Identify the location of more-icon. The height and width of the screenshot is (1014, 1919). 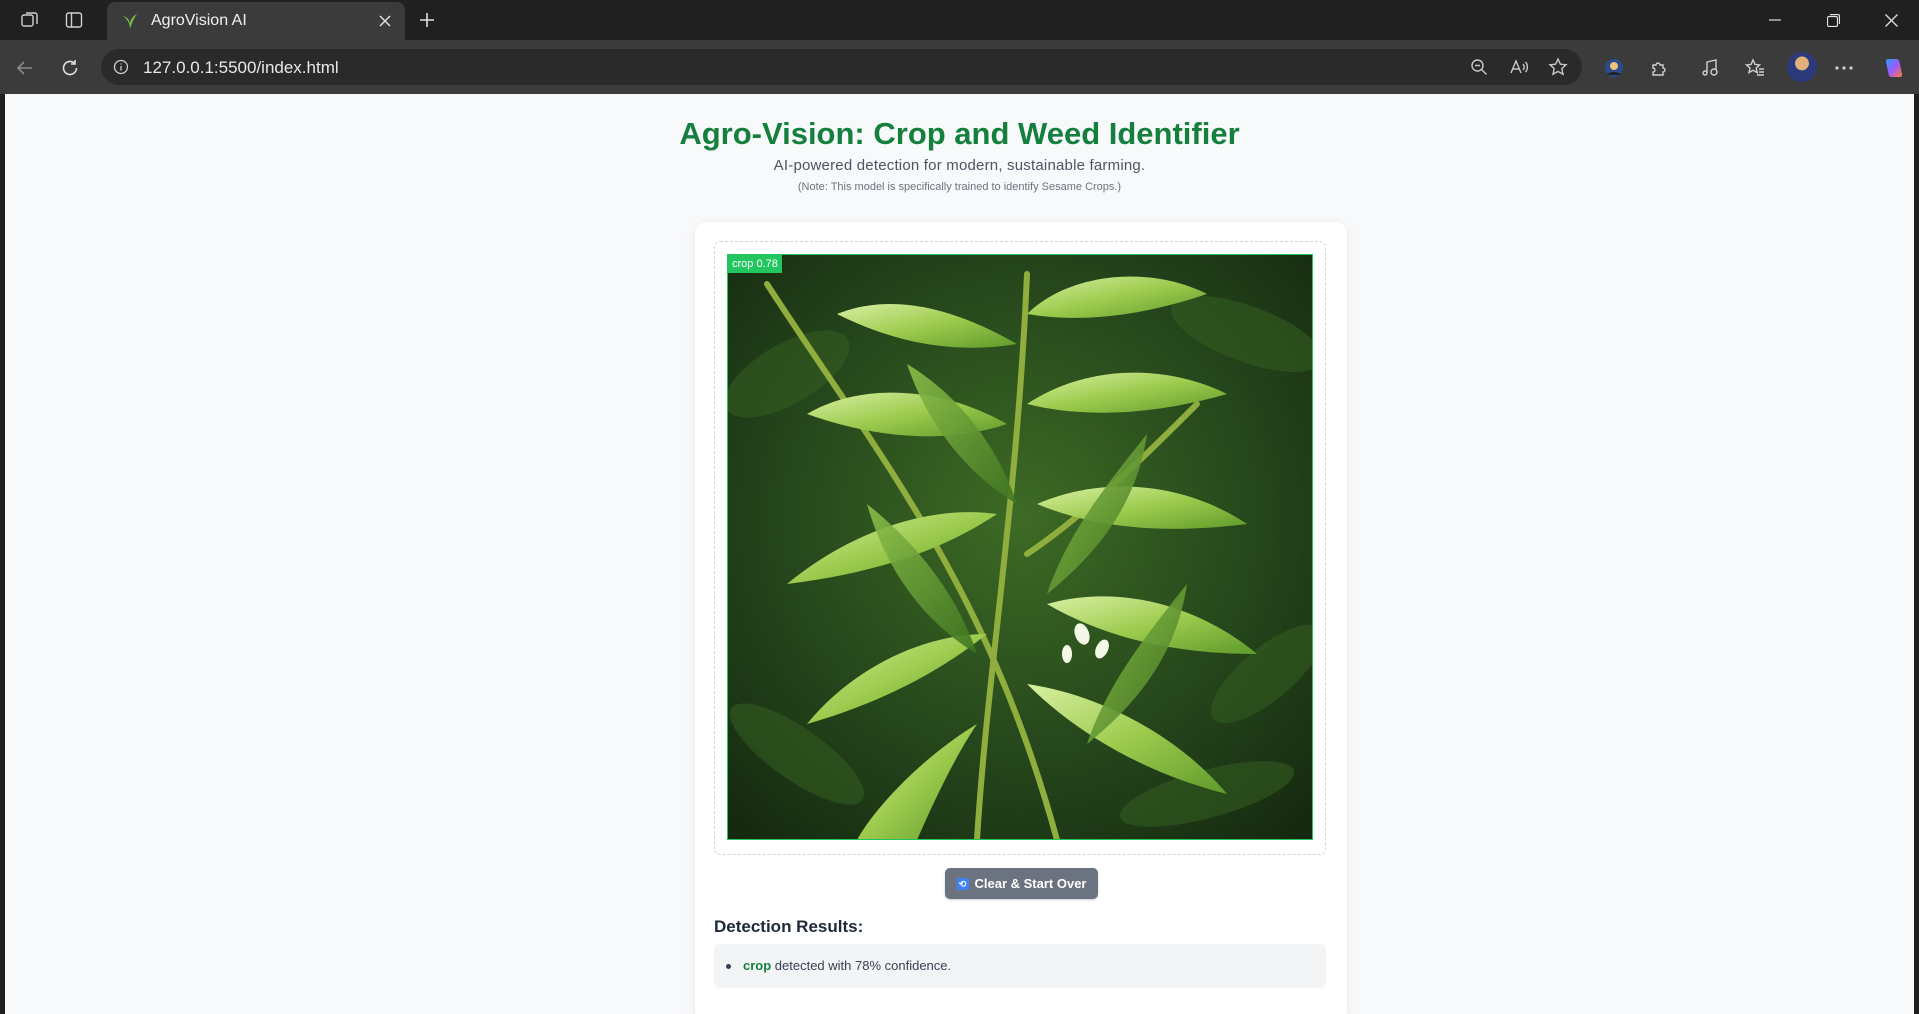
(1844, 68).